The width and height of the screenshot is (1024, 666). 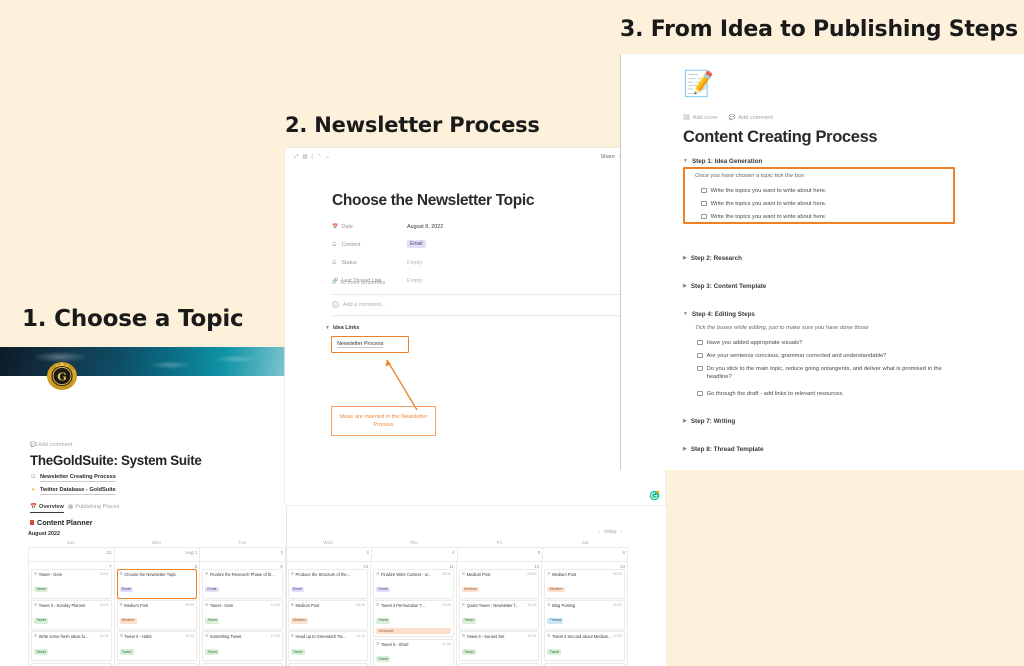 What do you see at coordinates (327, 157) in the screenshot?
I see `chevron-down-icon: ⌄` at bounding box center [327, 157].